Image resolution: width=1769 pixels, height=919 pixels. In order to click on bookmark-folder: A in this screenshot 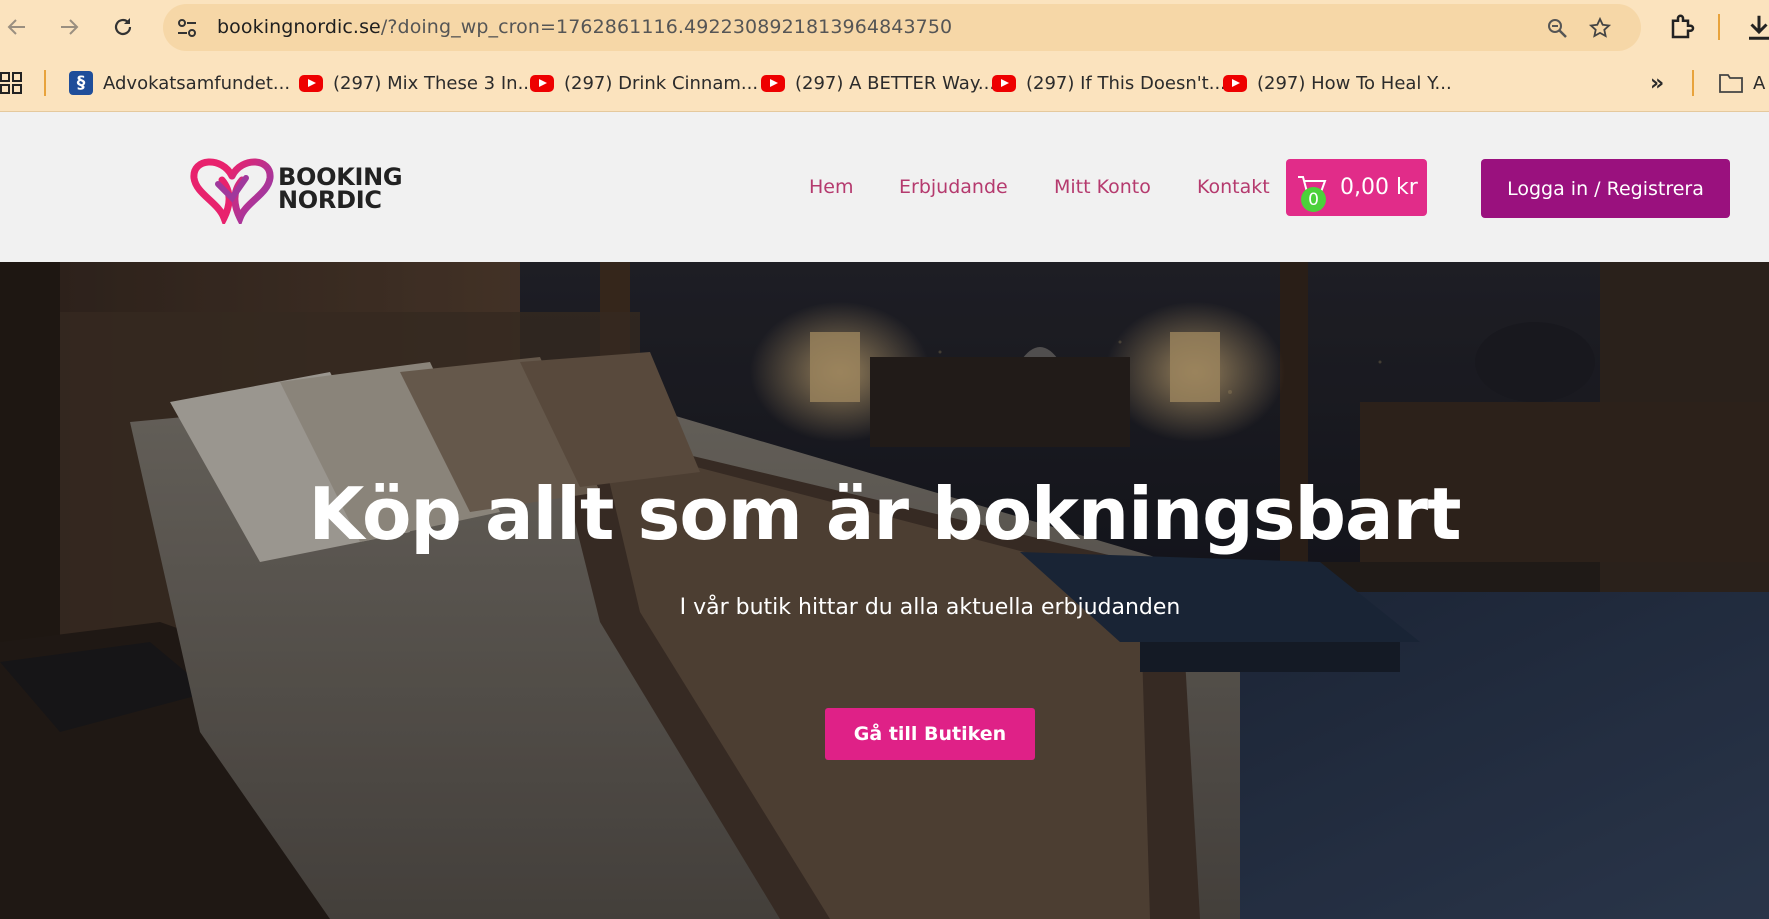, I will do `click(1742, 83)`.